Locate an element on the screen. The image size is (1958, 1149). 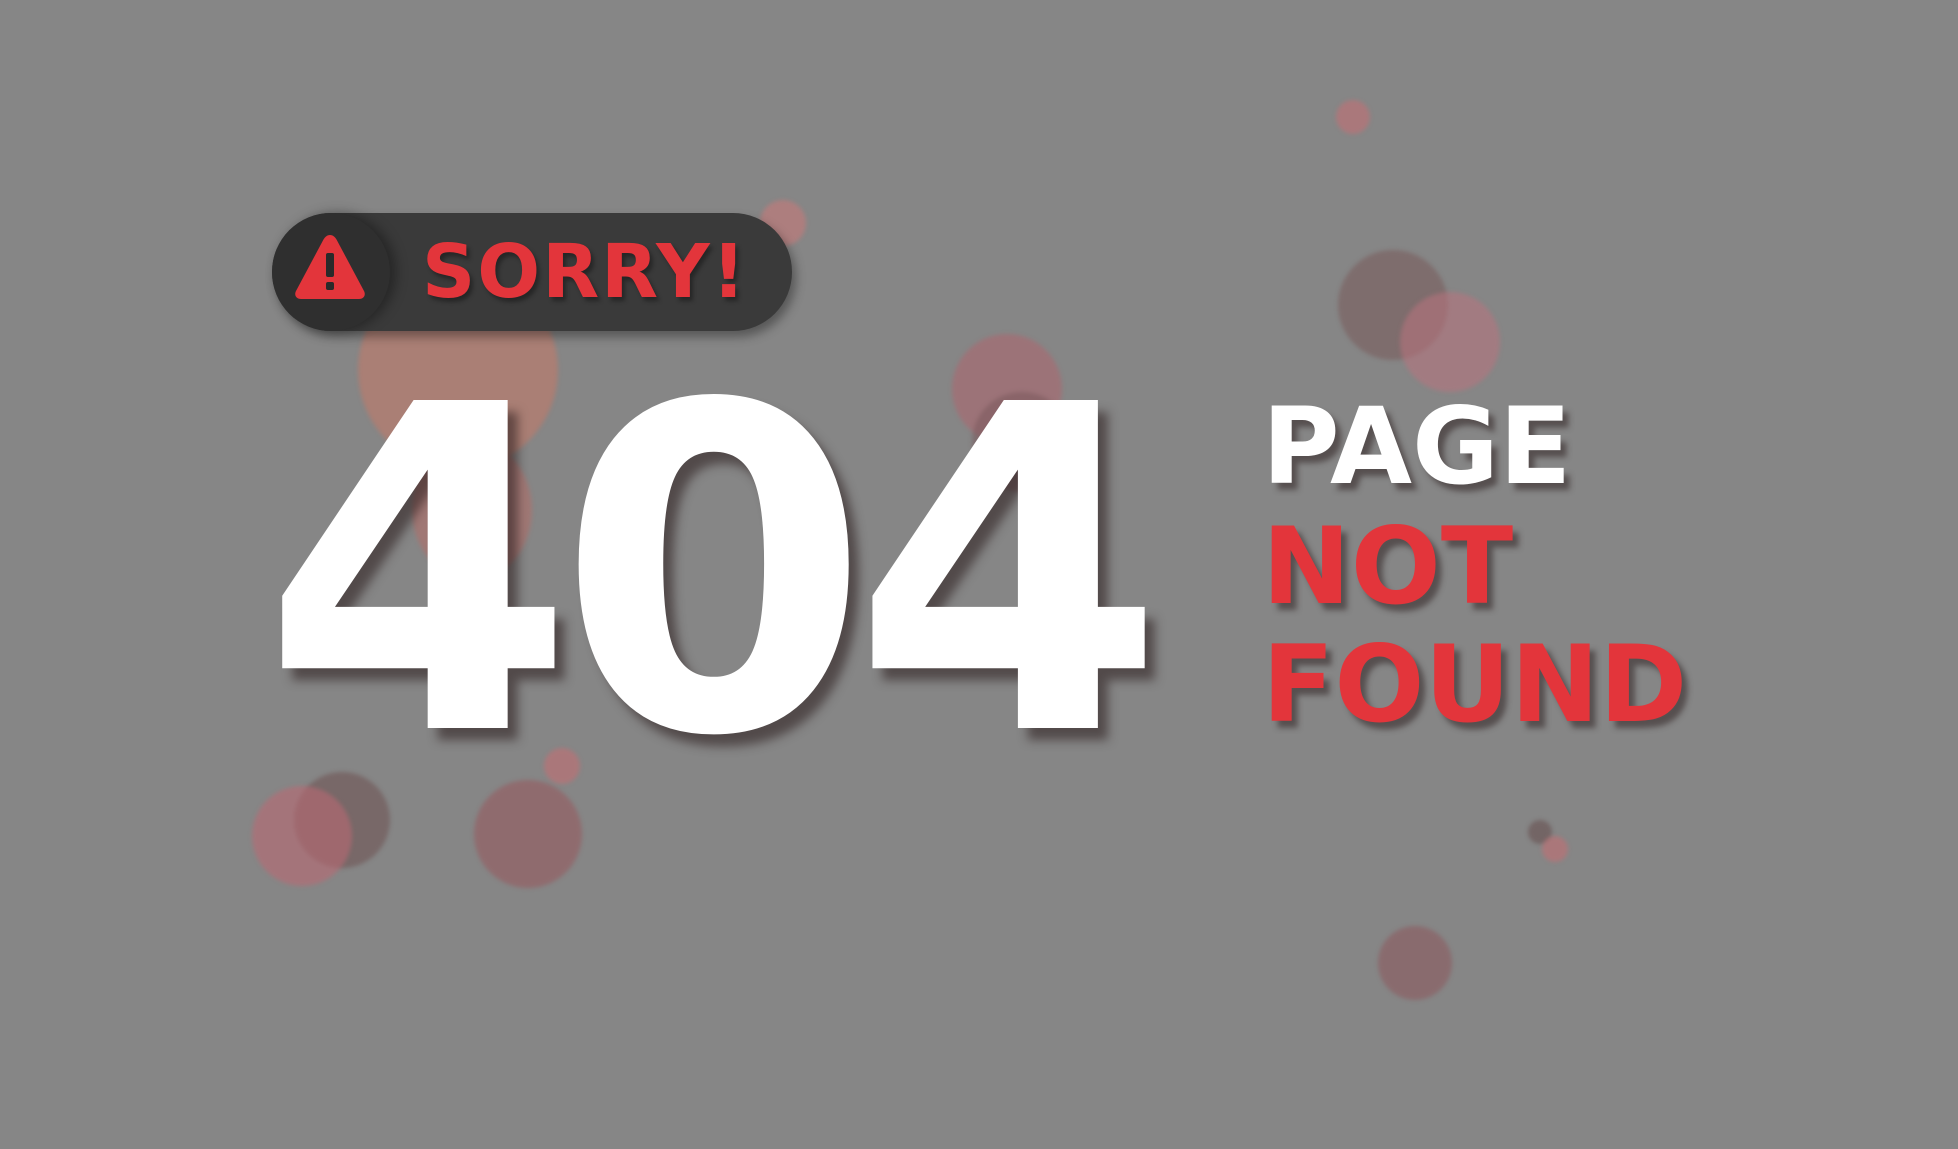
error-message: PAGE NOT FOUND is located at coordinates (1474, 566).